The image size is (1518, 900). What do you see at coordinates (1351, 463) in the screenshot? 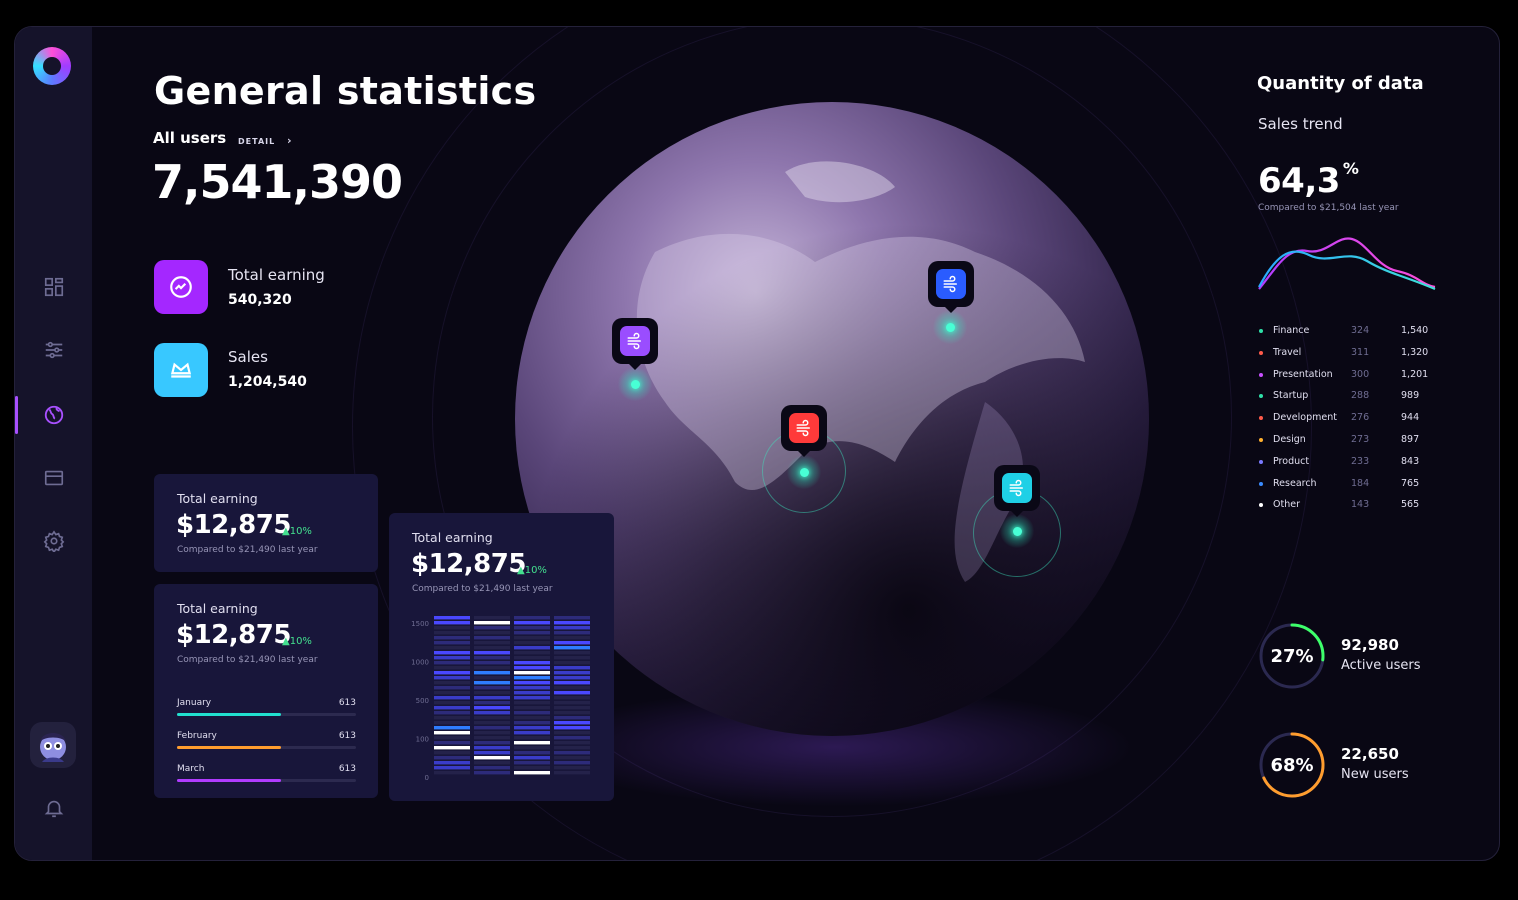
I see `legend-row: Product 233 843` at bounding box center [1351, 463].